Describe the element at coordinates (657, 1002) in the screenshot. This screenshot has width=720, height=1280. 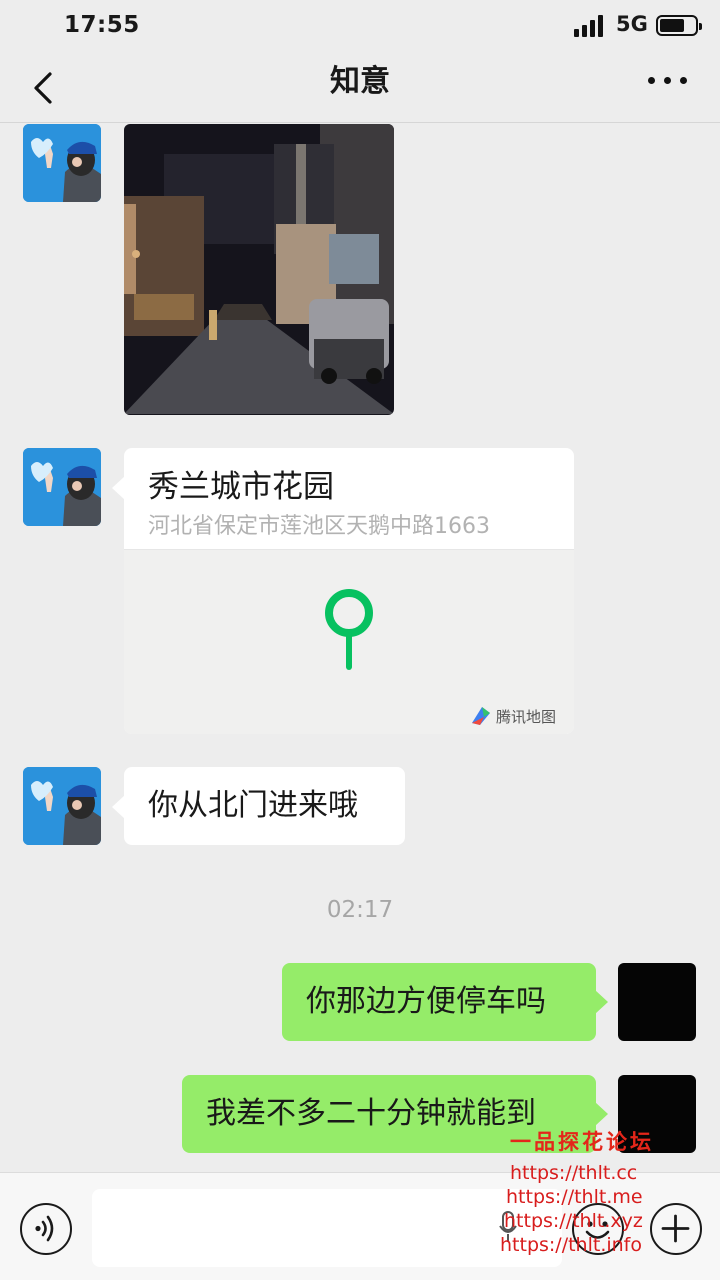
I see `my-avatar` at that location.